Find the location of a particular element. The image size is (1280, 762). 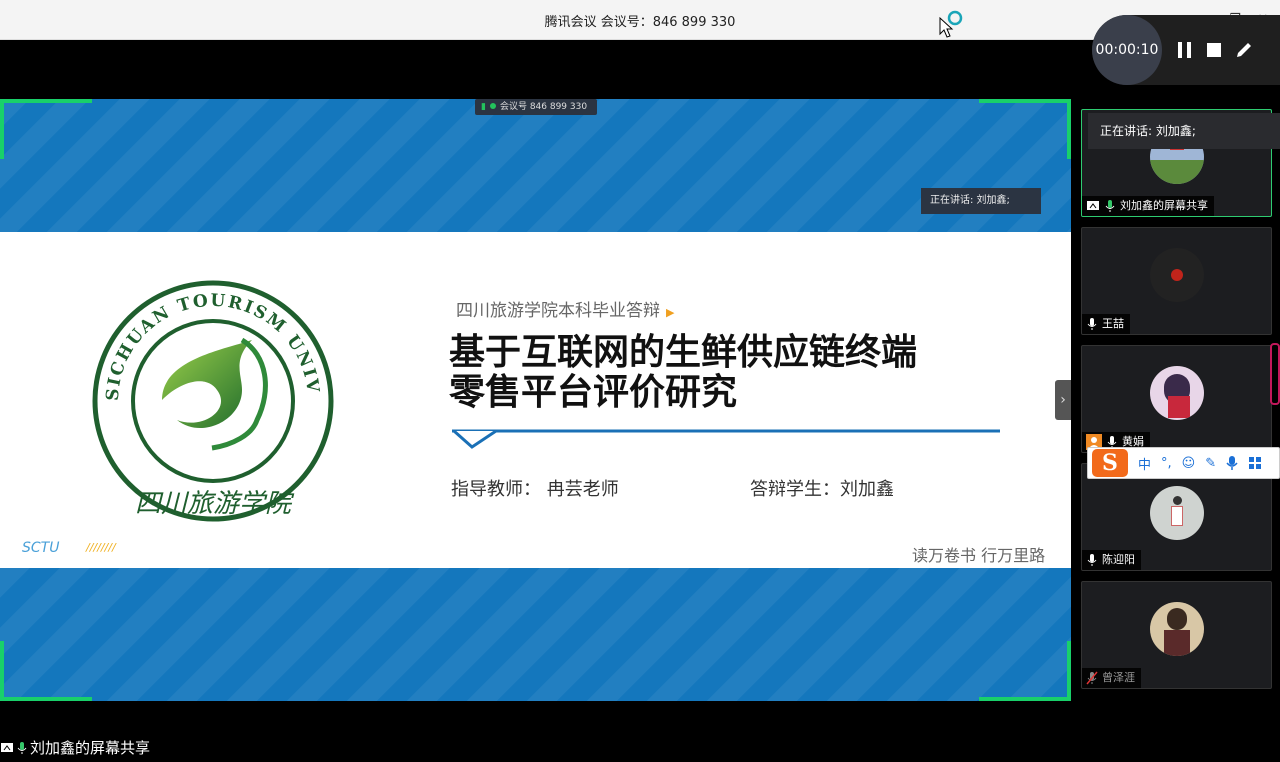

advisor-text: 指导教师： 冉芸老师 is located at coordinates (535, 489).